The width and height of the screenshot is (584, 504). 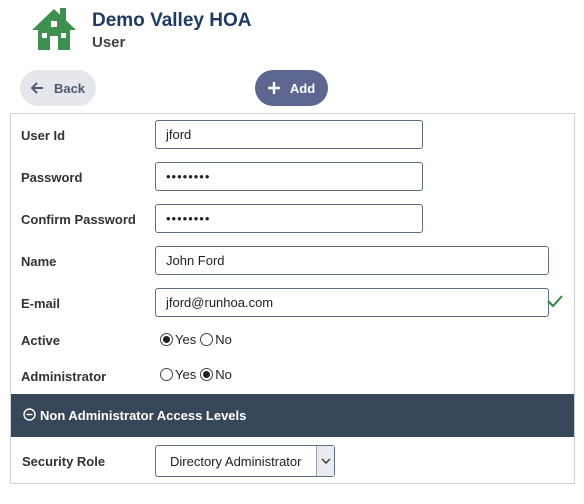 I want to click on house-logo-icon, so click(x=54, y=29).